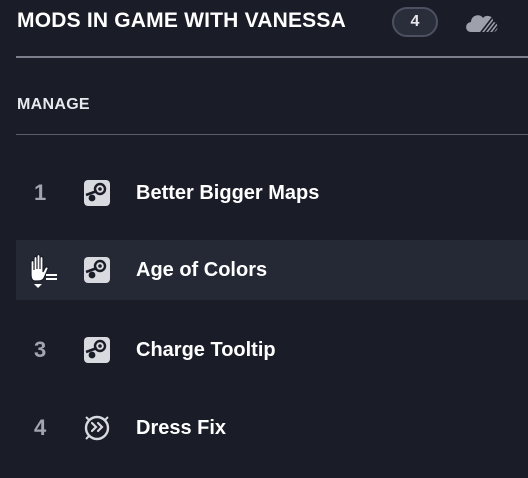  What do you see at coordinates (272, 270) in the screenshot?
I see `mod-row: Age of Colors` at bounding box center [272, 270].